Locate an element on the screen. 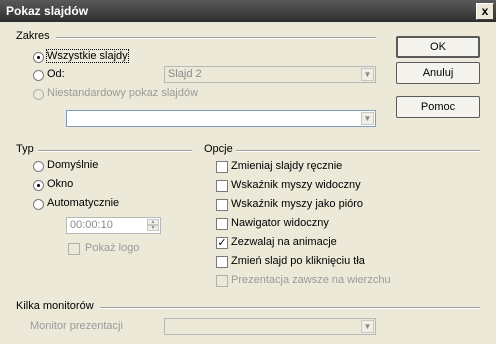 The width and height of the screenshot is (496, 344). custom-show-label: Niestandardowy pokaz slajdów is located at coordinates (122, 93).